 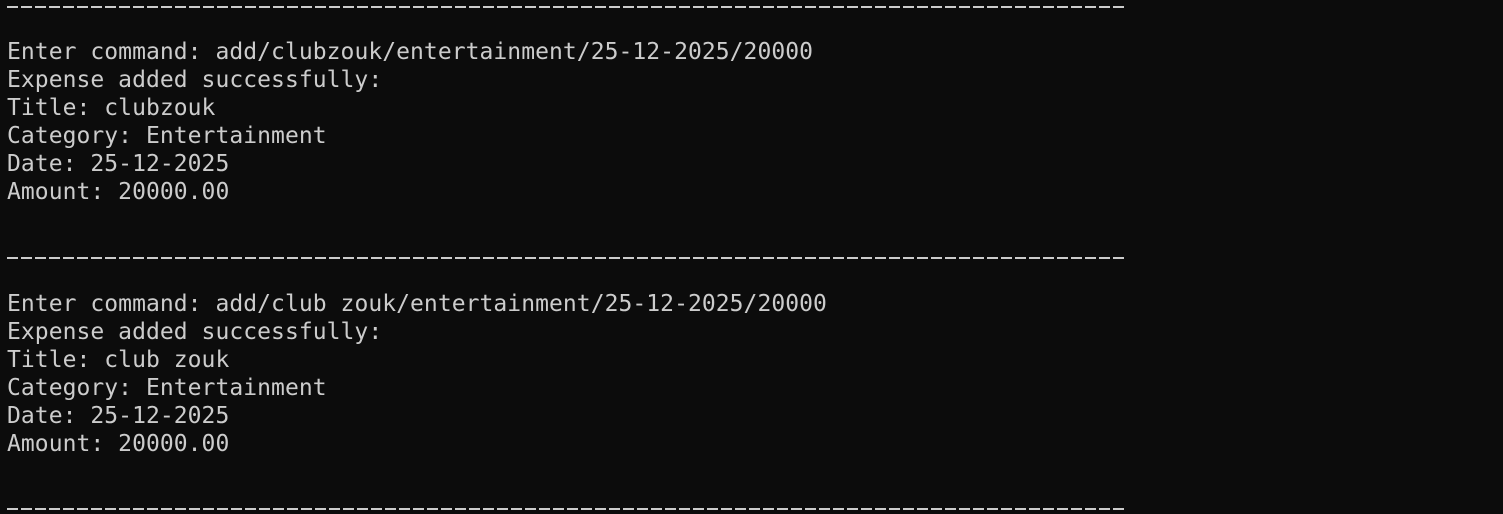 I want to click on expense-title: Title: club zouk, so click(x=118, y=360).